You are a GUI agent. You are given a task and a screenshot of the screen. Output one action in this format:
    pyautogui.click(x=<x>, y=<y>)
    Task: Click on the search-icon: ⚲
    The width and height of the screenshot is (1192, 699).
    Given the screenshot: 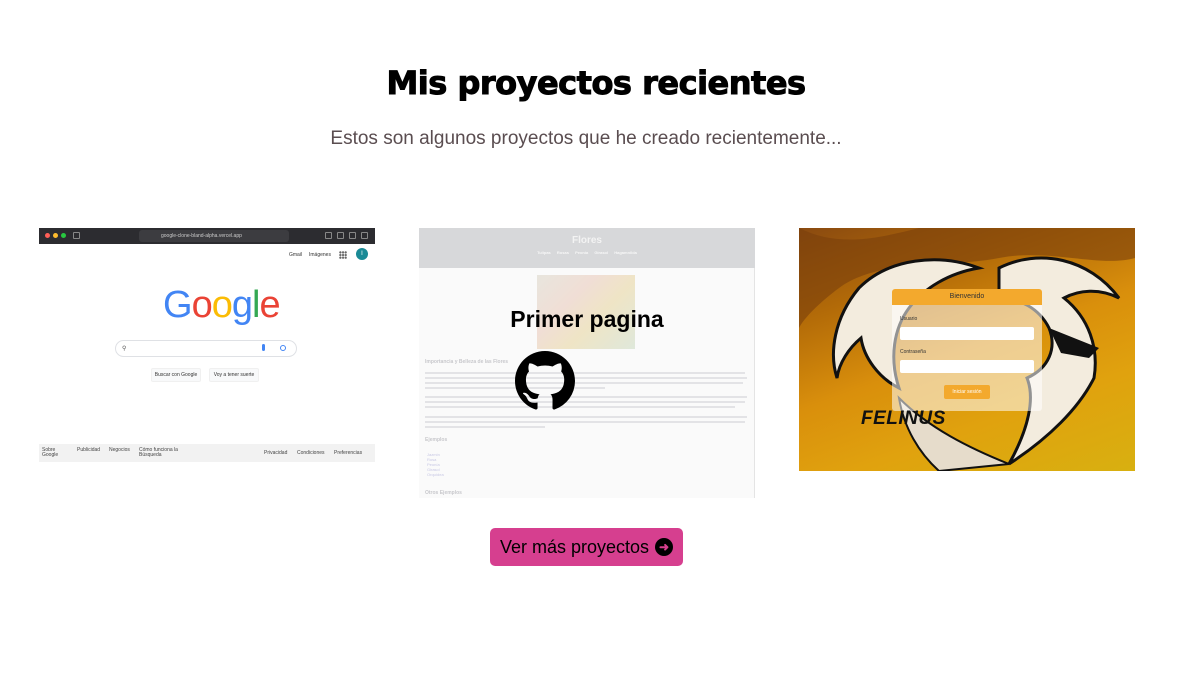 What is the action you would take?
    pyautogui.click(x=124, y=349)
    